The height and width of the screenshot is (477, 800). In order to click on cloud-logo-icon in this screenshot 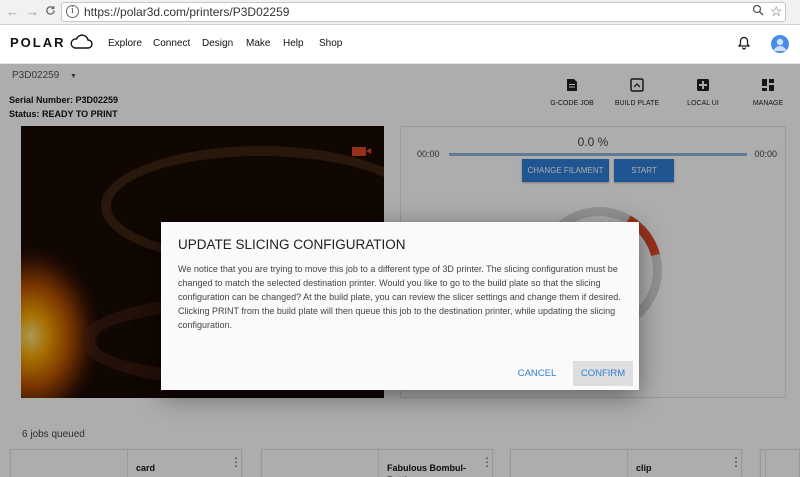, I will do `click(81, 41)`.